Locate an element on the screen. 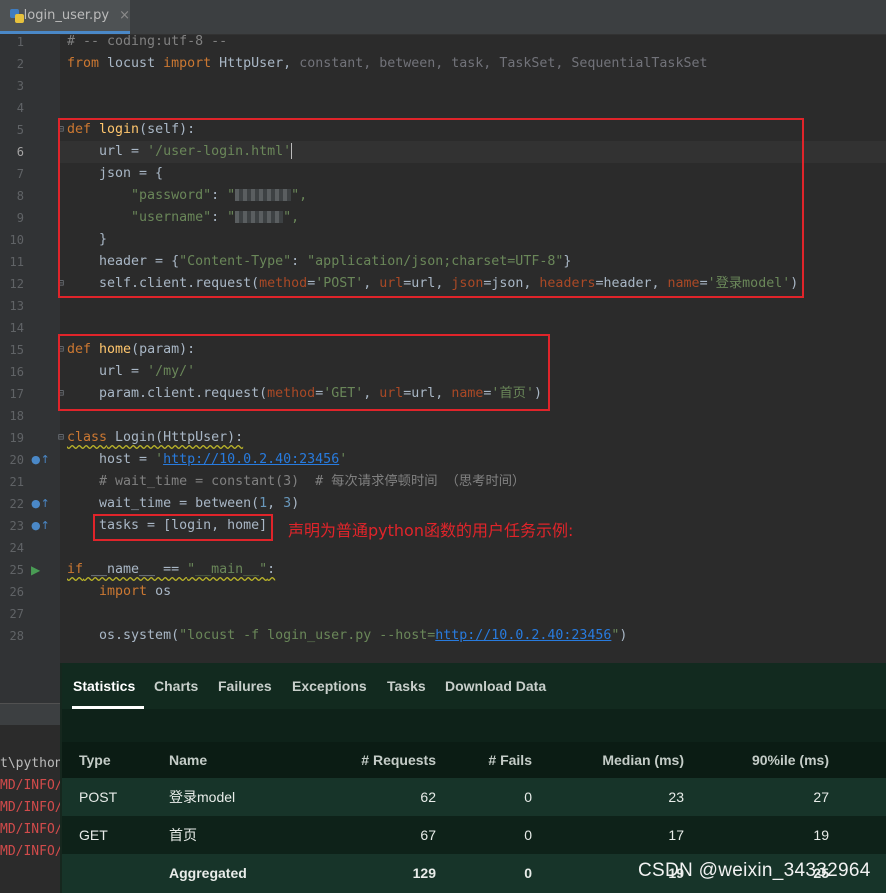 The image size is (886, 893). tab-filename: login_user.py is located at coordinates (66, 15).